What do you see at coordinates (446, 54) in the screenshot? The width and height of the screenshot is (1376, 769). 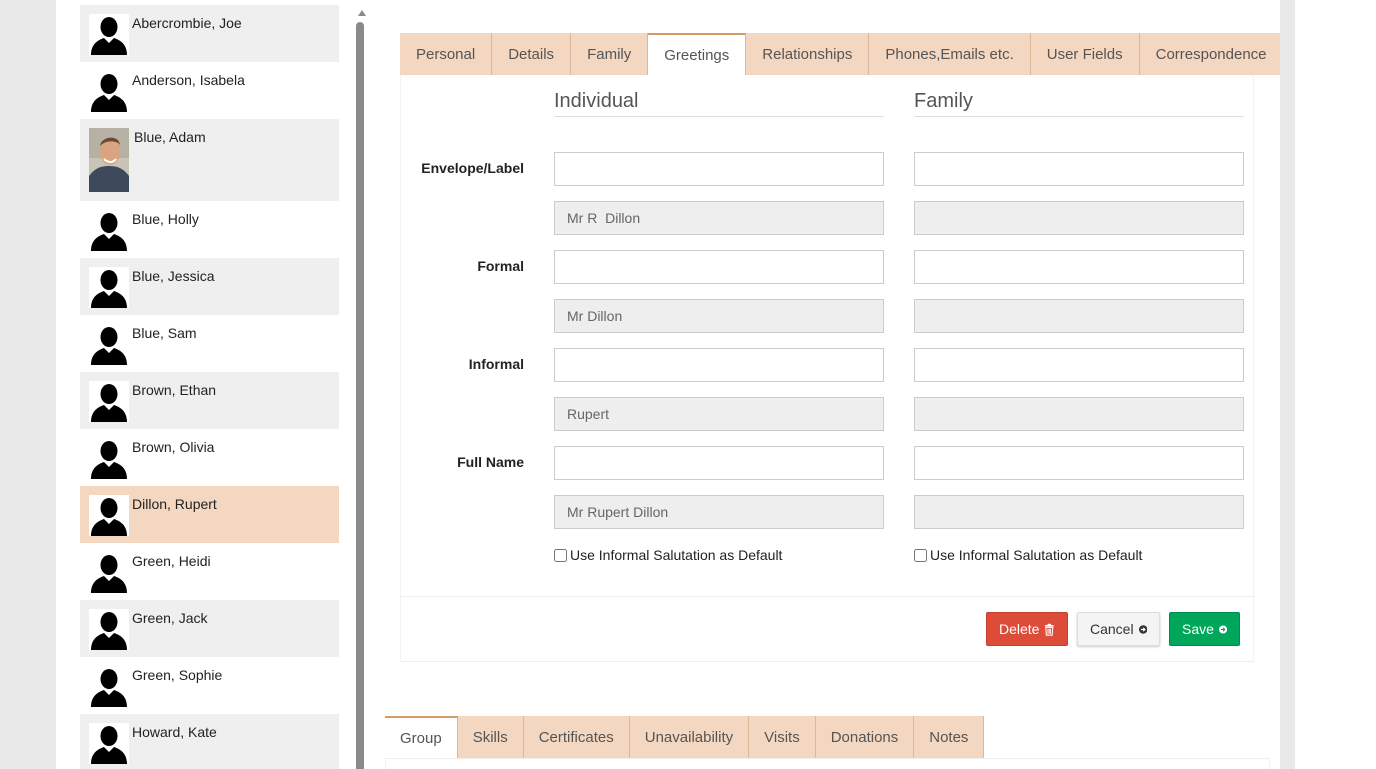 I see `tab-personal: Personal` at bounding box center [446, 54].